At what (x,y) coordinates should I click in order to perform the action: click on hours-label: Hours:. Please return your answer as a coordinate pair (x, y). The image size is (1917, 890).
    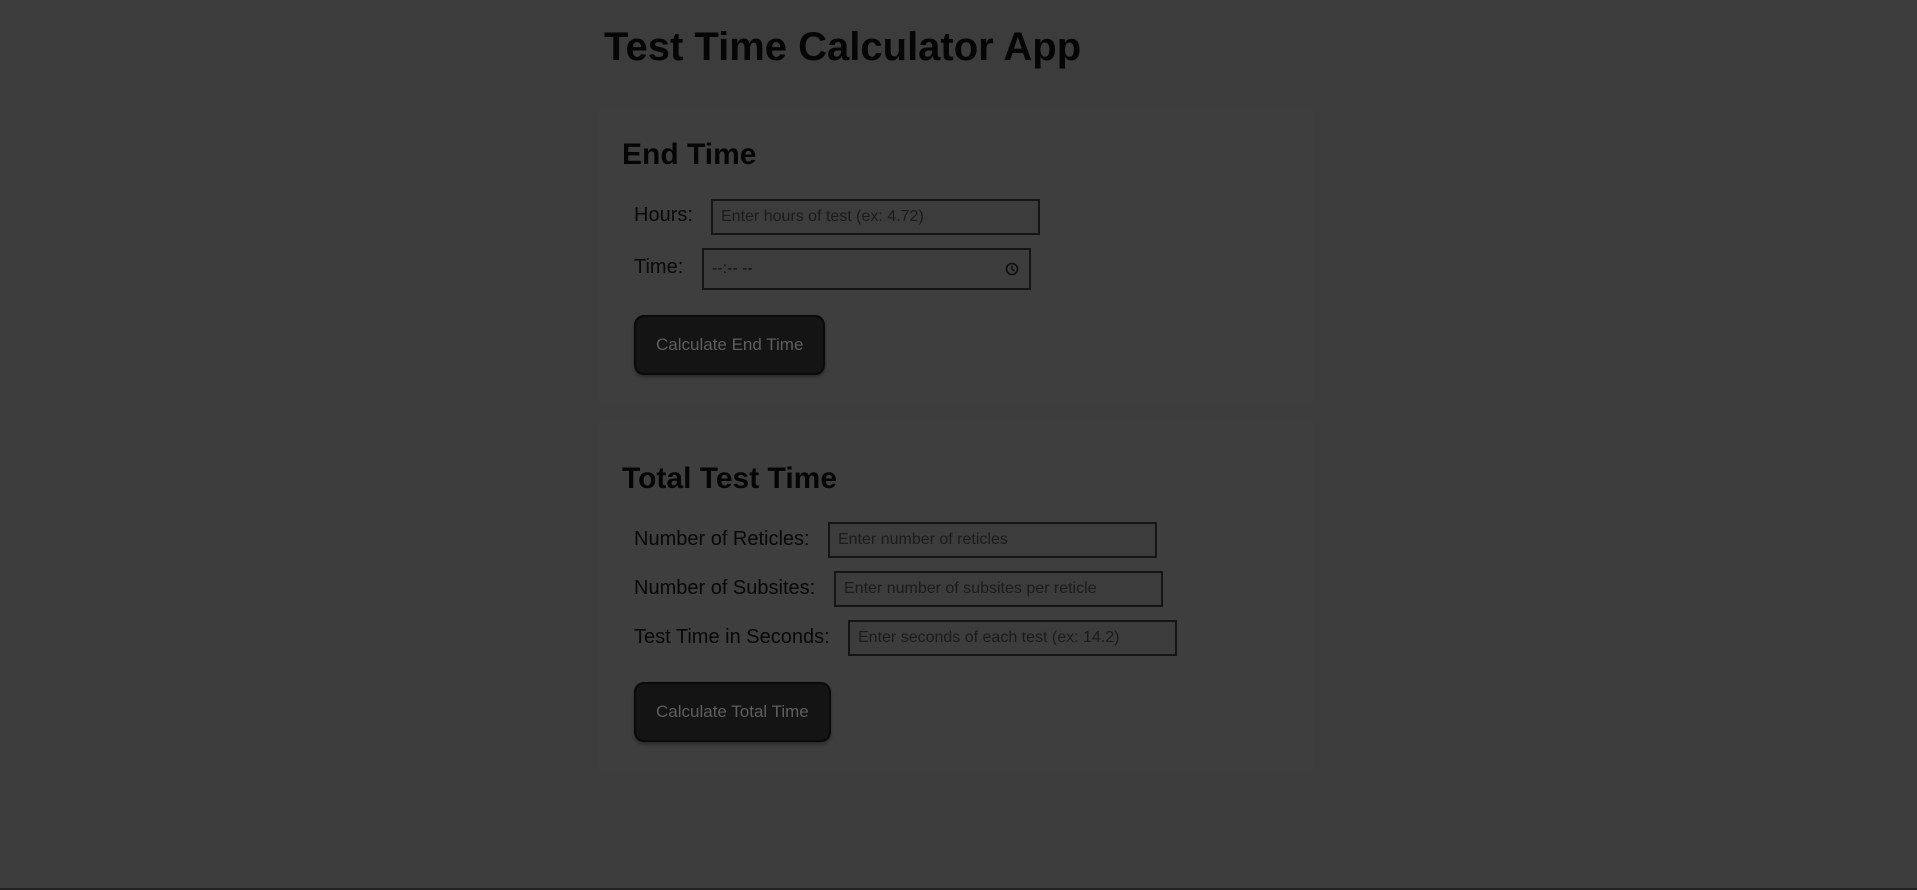
    Looking at the image, I should click on (663, 215).